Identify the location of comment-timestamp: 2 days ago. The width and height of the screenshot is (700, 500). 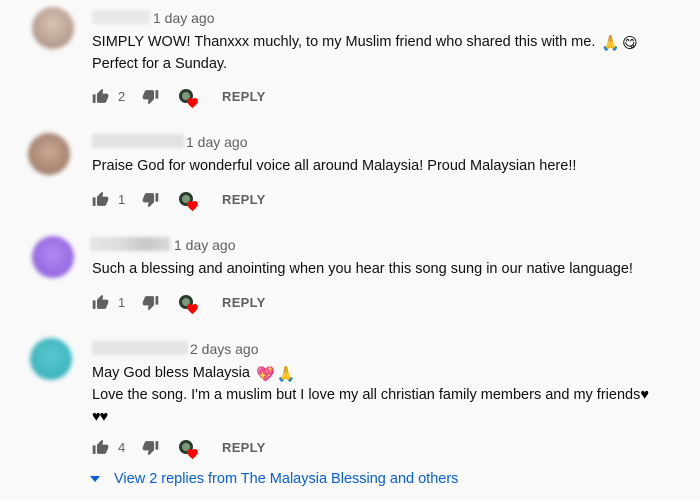
(224, 349).